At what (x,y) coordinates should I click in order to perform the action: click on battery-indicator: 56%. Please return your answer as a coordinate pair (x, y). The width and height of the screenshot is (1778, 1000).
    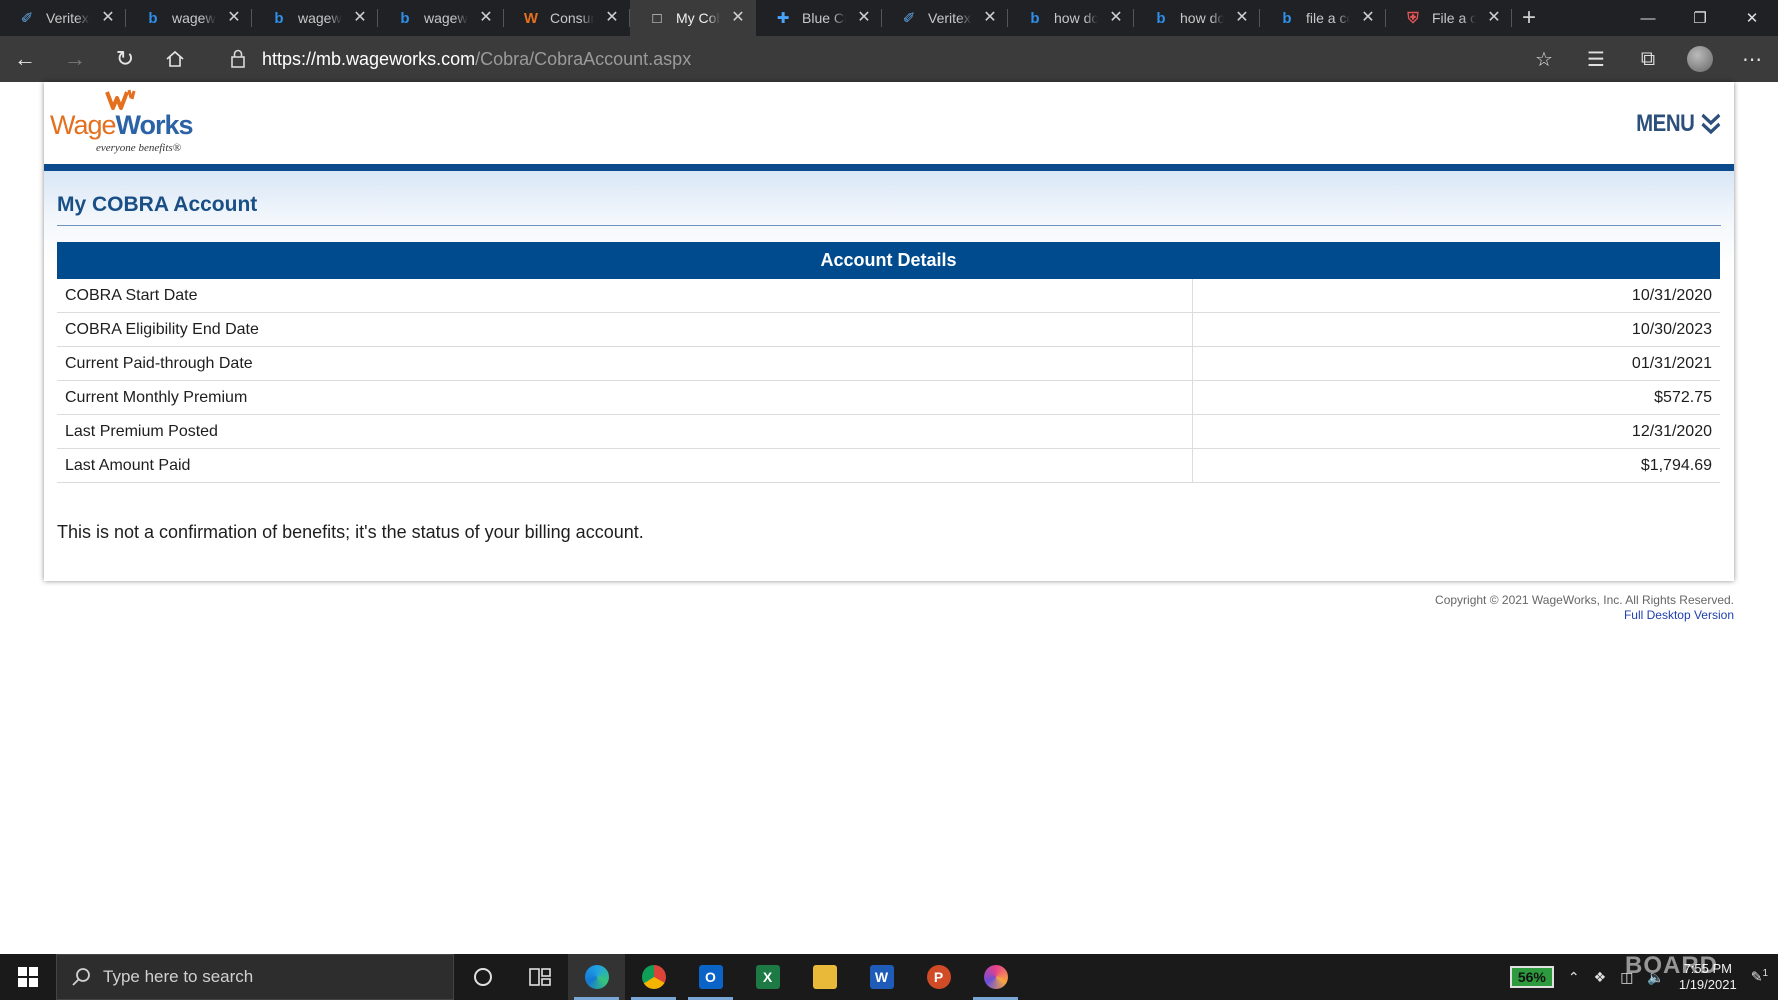
    Looking at the image, I should click on (1531, 977).